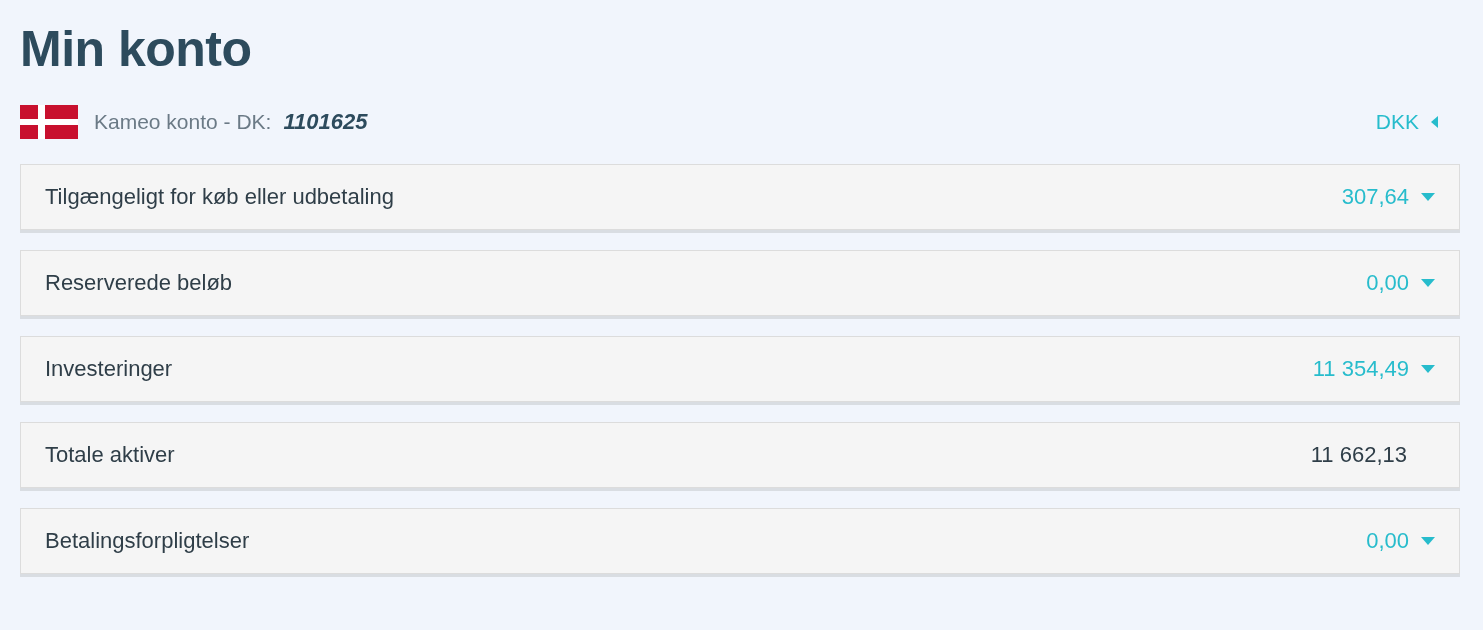 Image resolution: width=1483 pixels, height=630 pixels. What do you see at coordinates (110, 455) in the screenshot?
I see `row-label: Totale aktiver` at bounding box center [110, 455].